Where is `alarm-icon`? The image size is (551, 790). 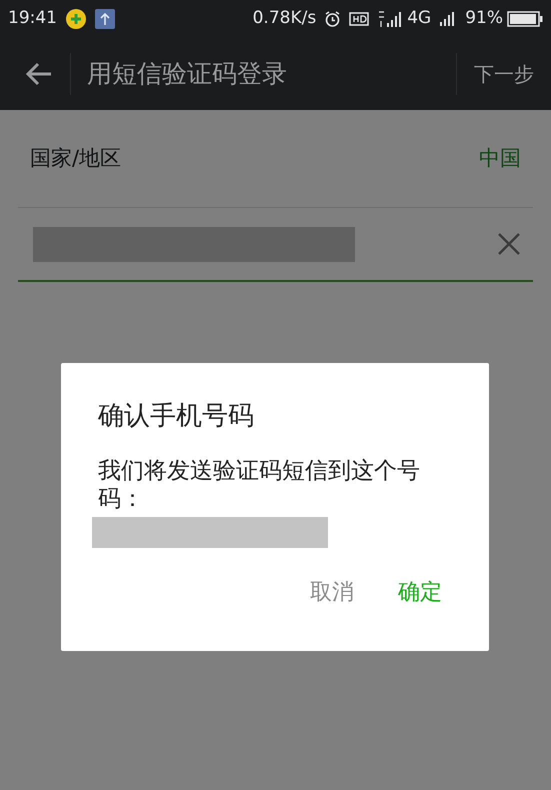 alarm-icon is located at coordinates (333, 19).